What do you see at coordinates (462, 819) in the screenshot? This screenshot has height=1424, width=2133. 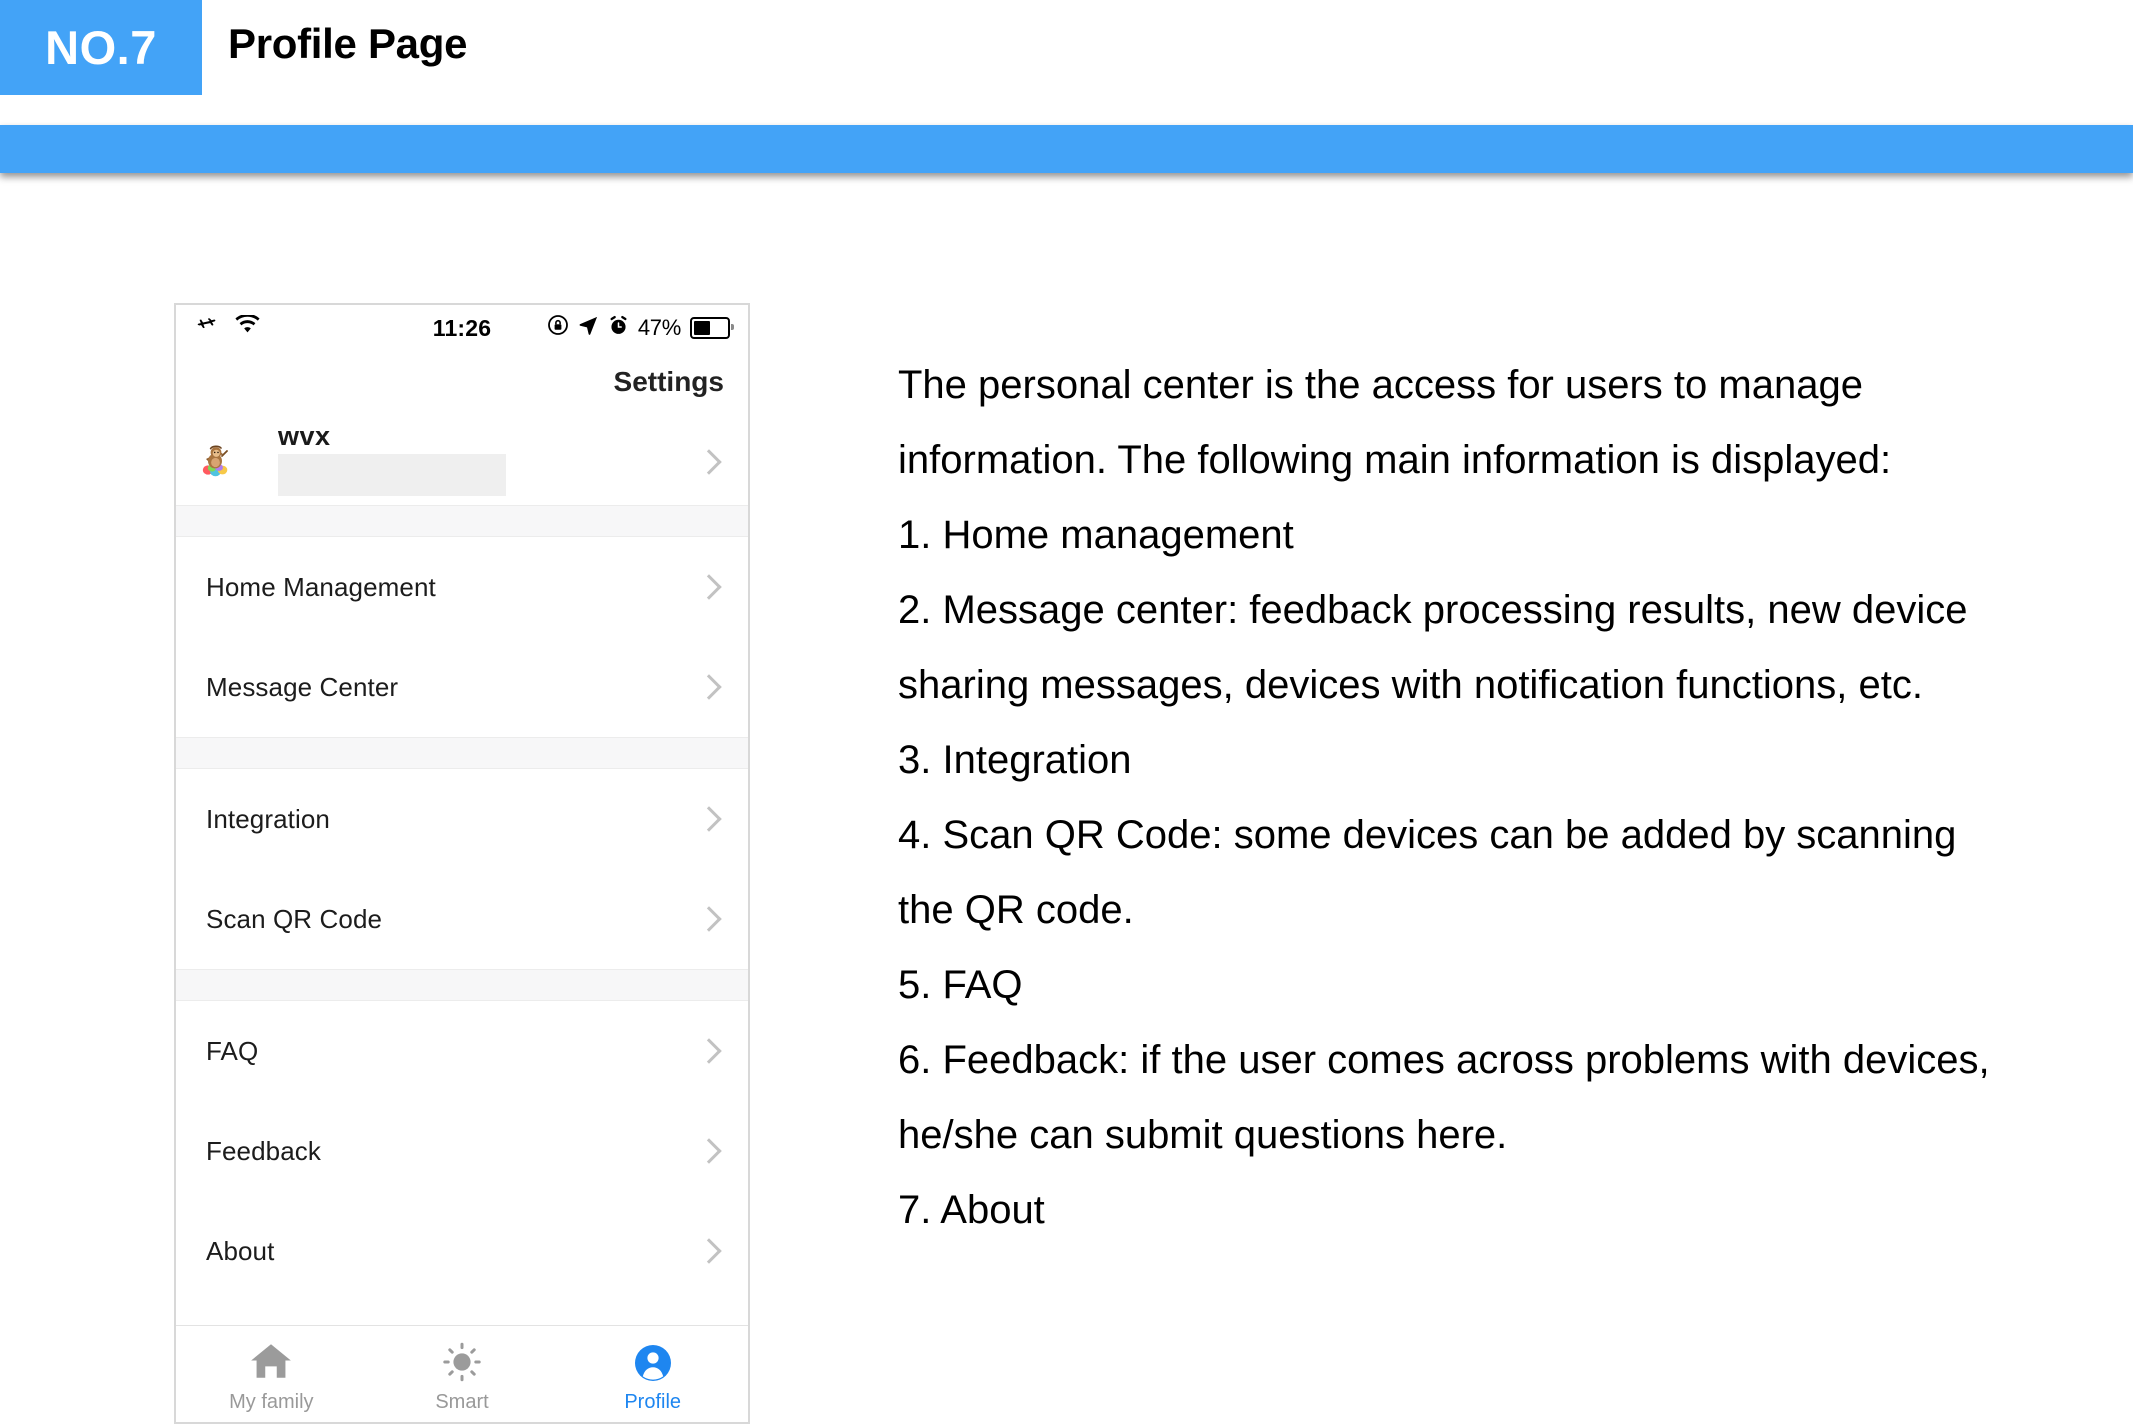 I see `menu-item-integration: Integration` at bounding box center [462, 819].